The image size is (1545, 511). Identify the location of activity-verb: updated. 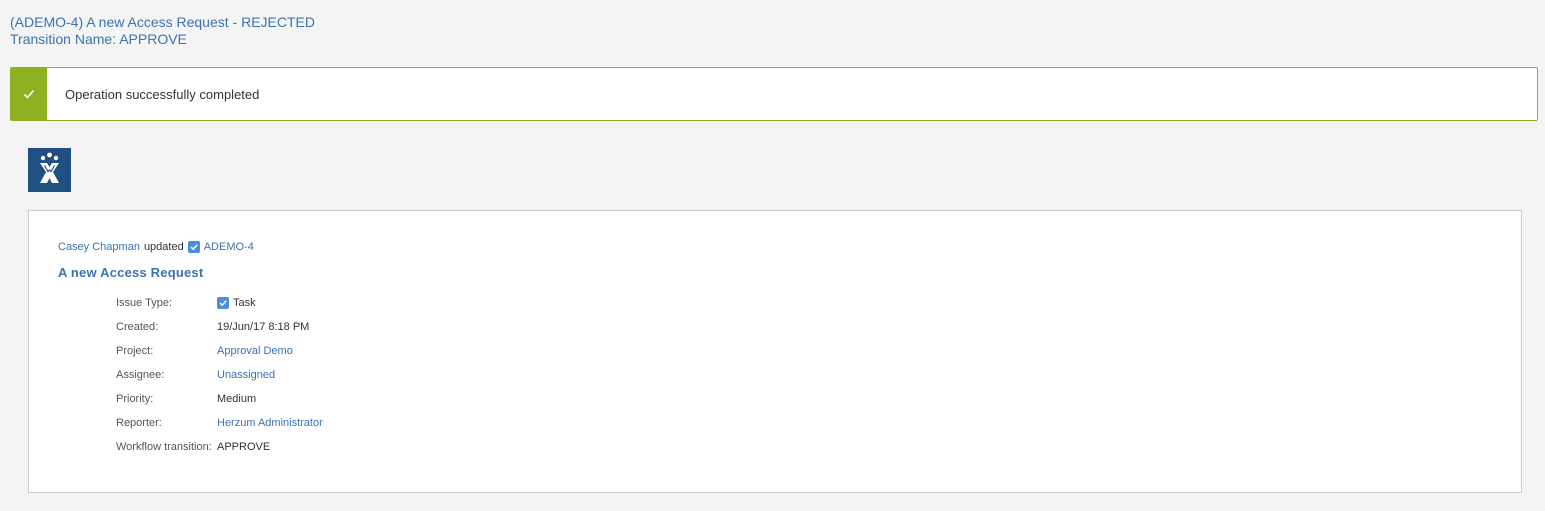
(163, 247).